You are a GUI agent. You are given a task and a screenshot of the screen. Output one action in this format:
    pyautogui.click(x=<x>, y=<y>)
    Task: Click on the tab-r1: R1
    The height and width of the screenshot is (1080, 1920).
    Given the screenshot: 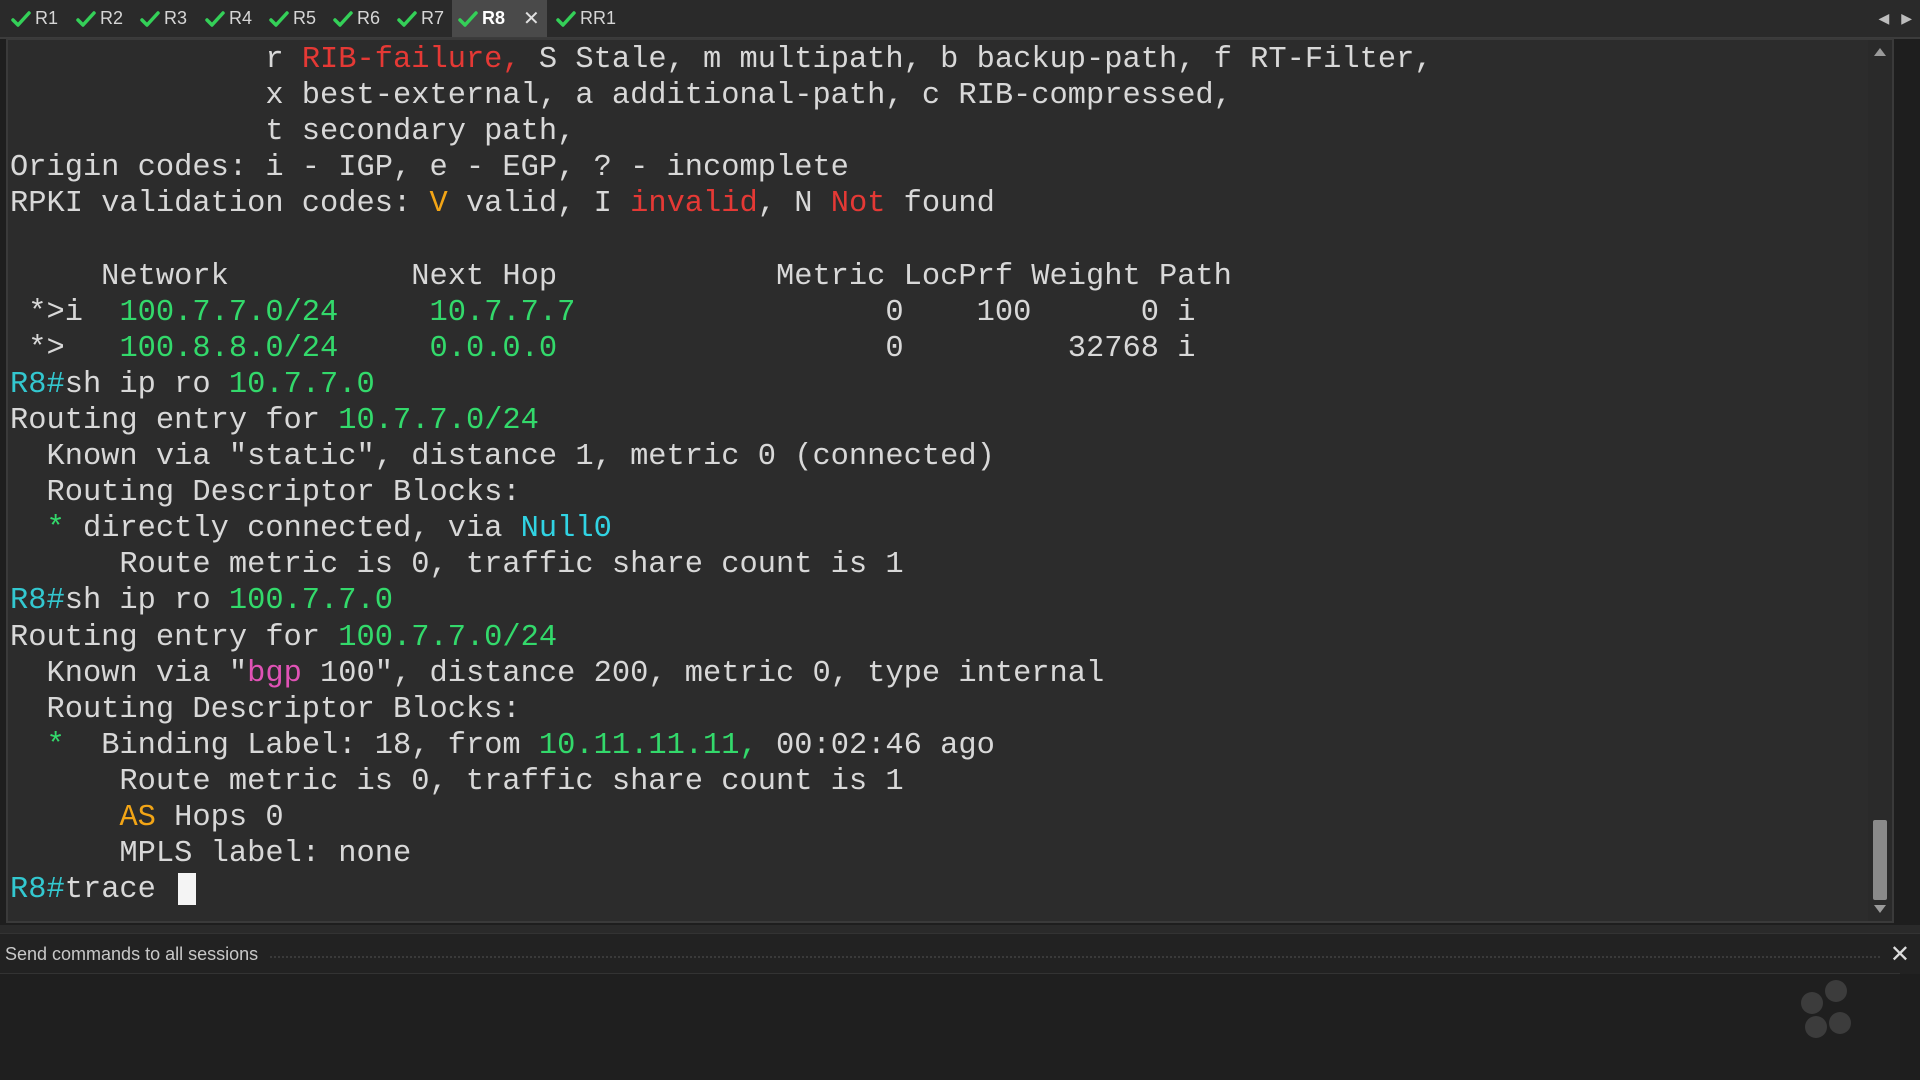 What is the action you would take?
    pyautogui.click(x=35, y=18)
    